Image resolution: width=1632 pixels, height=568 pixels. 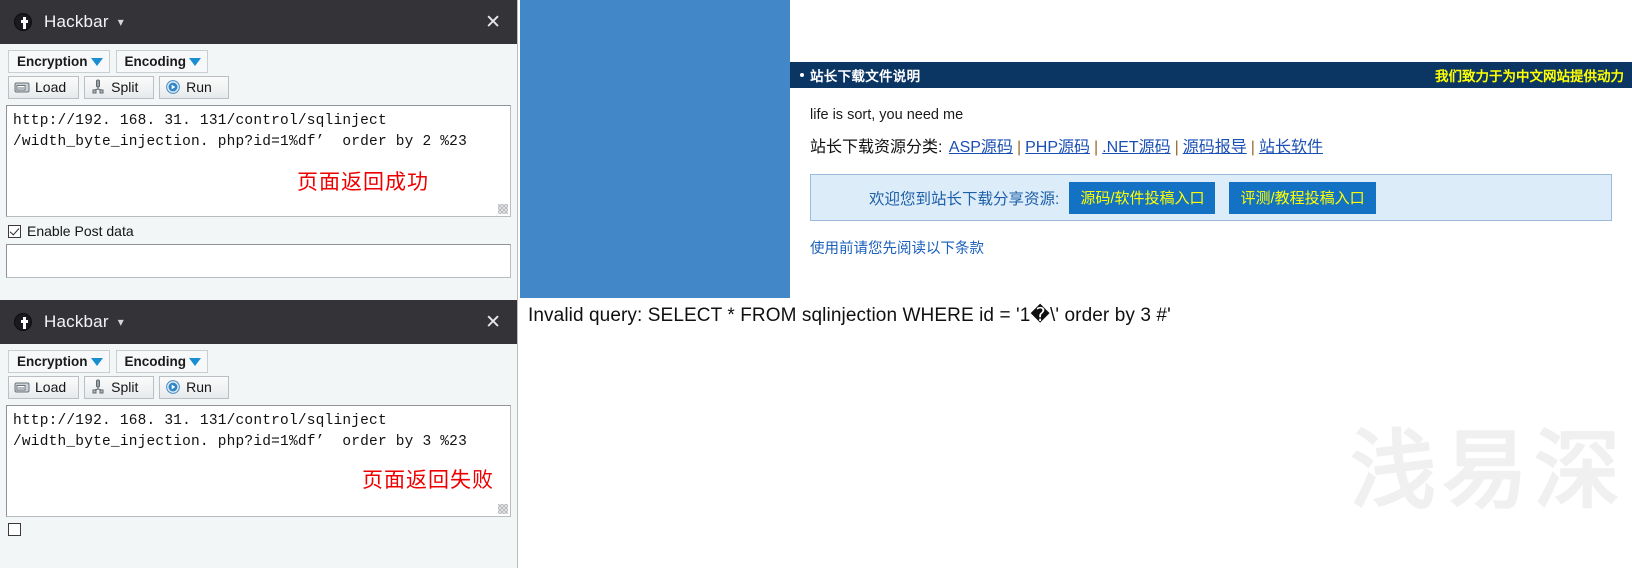 What do you see at coordinates (258, 529) in the screenshot?
I see `enable-post-data-row` at bounding box center [258, 529].